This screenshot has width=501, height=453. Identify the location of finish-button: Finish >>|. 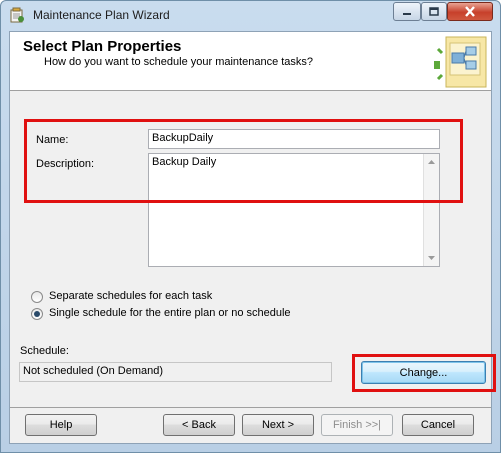
(357, 425).